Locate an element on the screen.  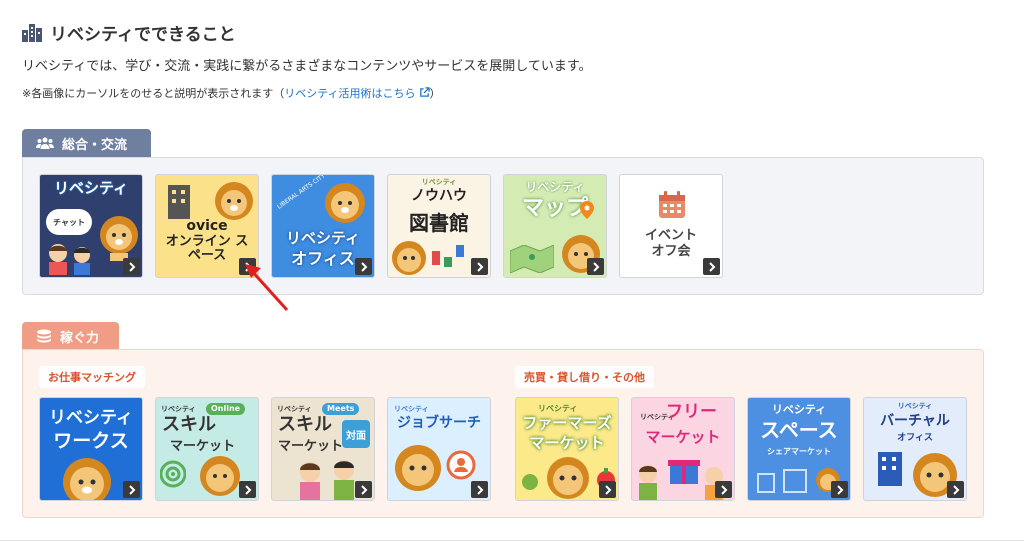
subheading-trading: 売買・貸し借り・その他 is located at coordinates (584, 377).